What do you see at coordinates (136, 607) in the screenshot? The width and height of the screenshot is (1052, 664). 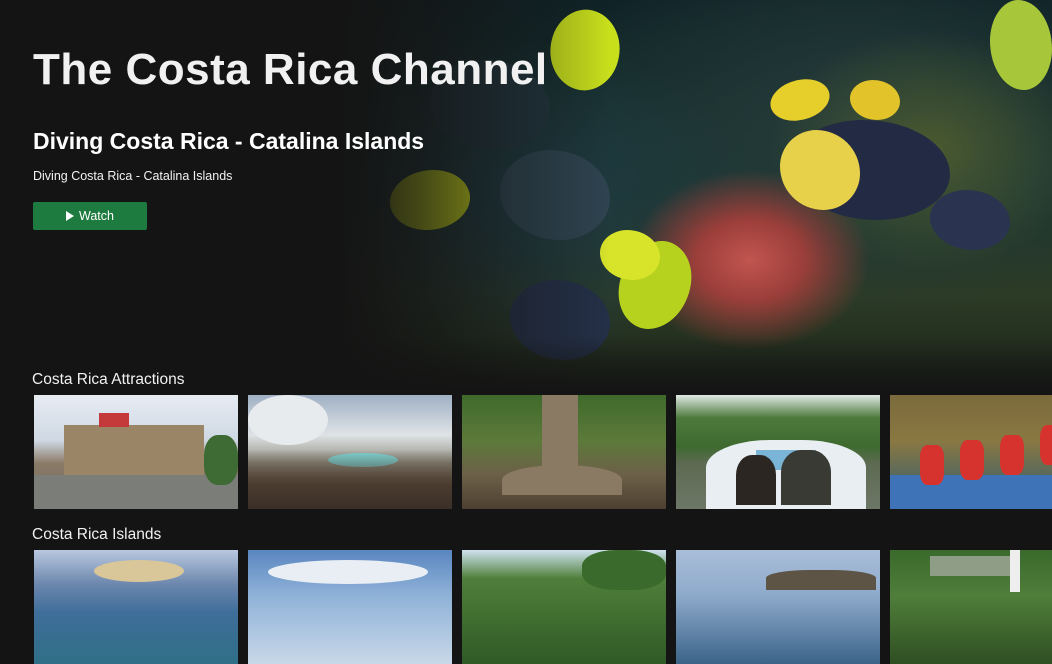 I see `thumbnail-aerial-island` at bounding box center [136, 607].